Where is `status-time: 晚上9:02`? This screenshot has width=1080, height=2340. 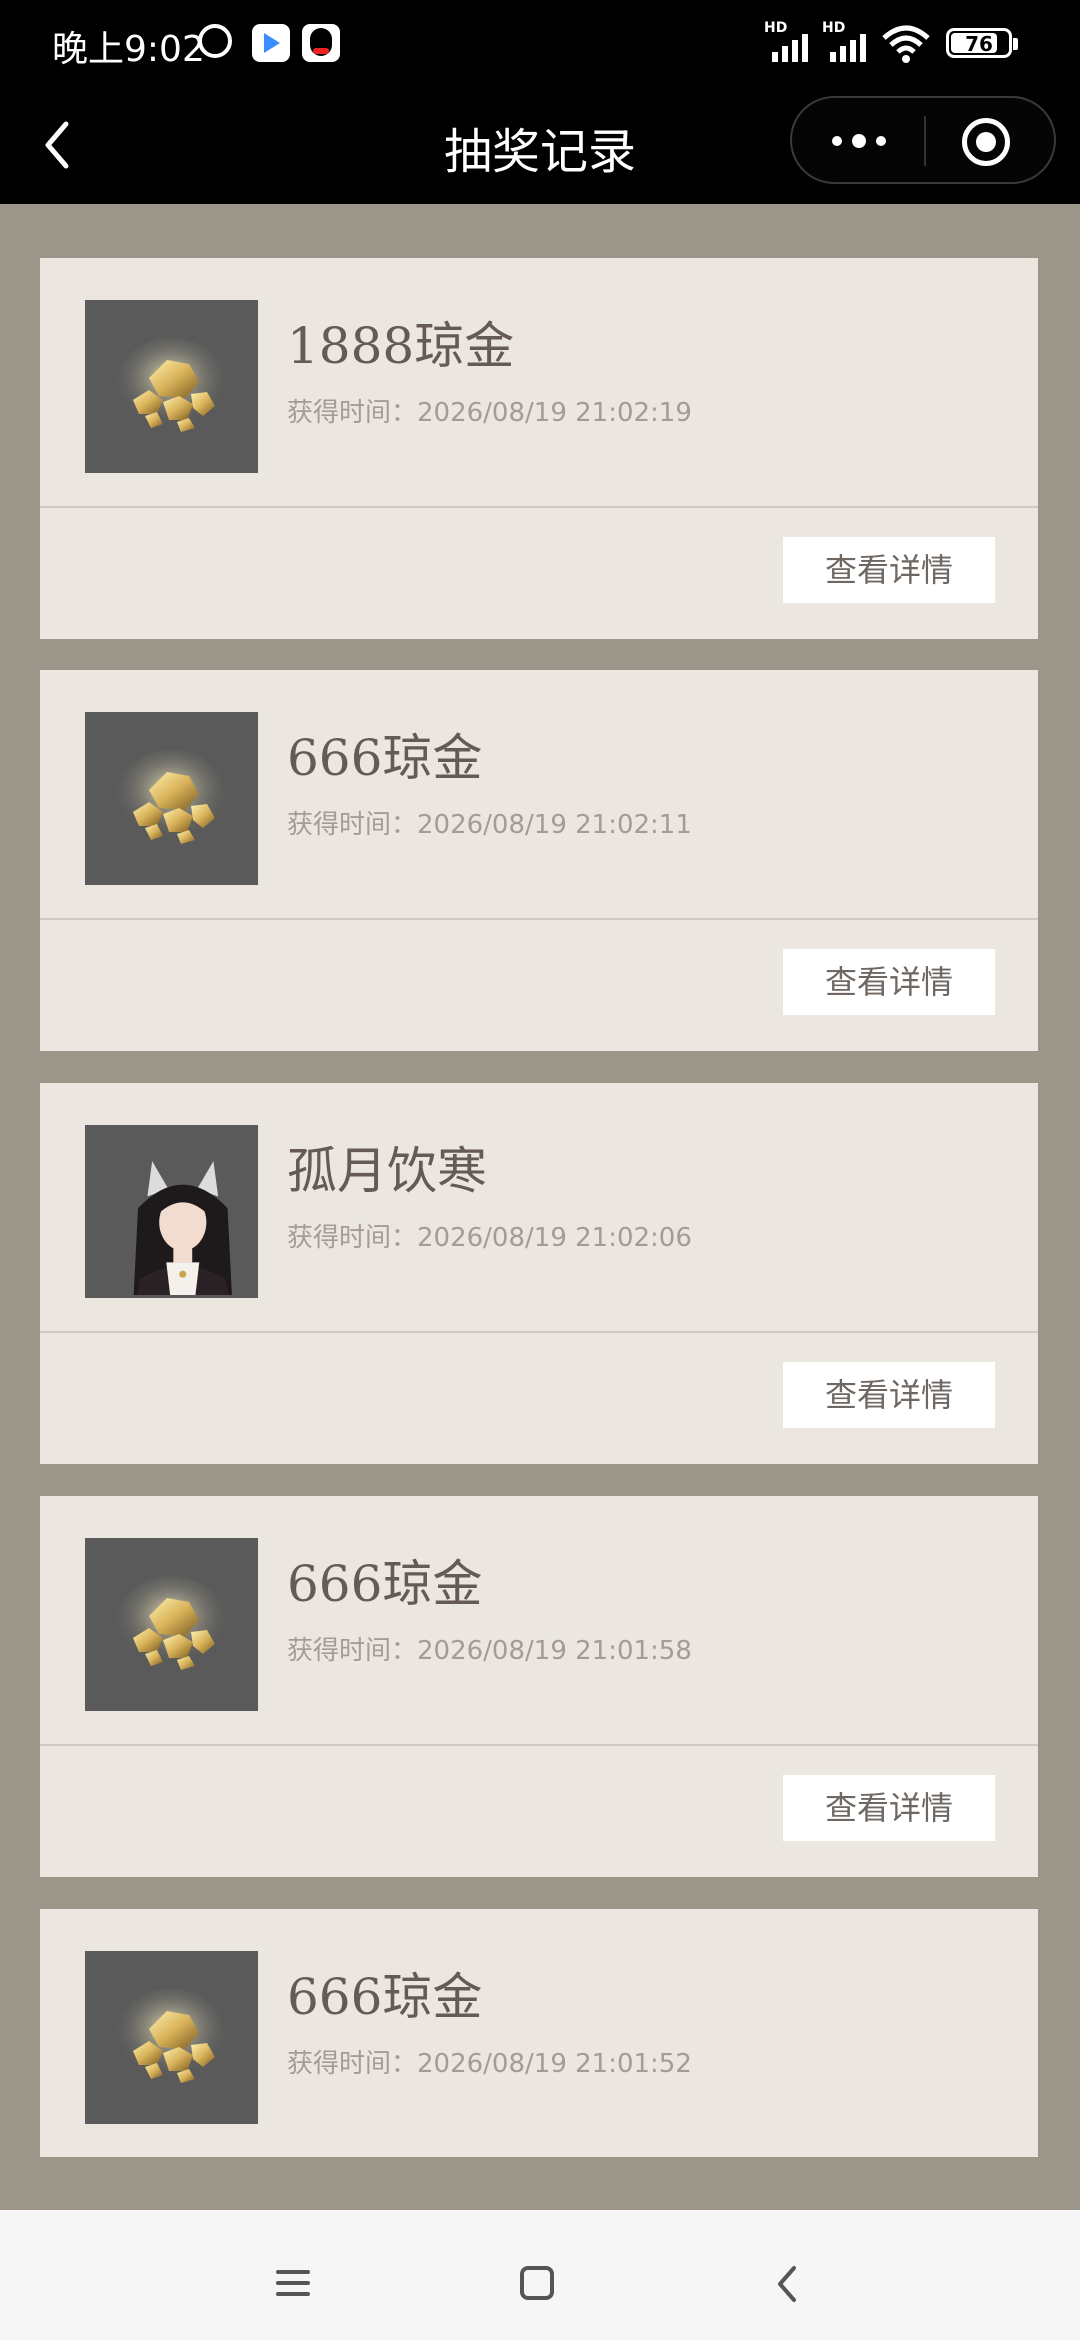 status-time: 晚上9:02 is located at coordinates (128, 49).